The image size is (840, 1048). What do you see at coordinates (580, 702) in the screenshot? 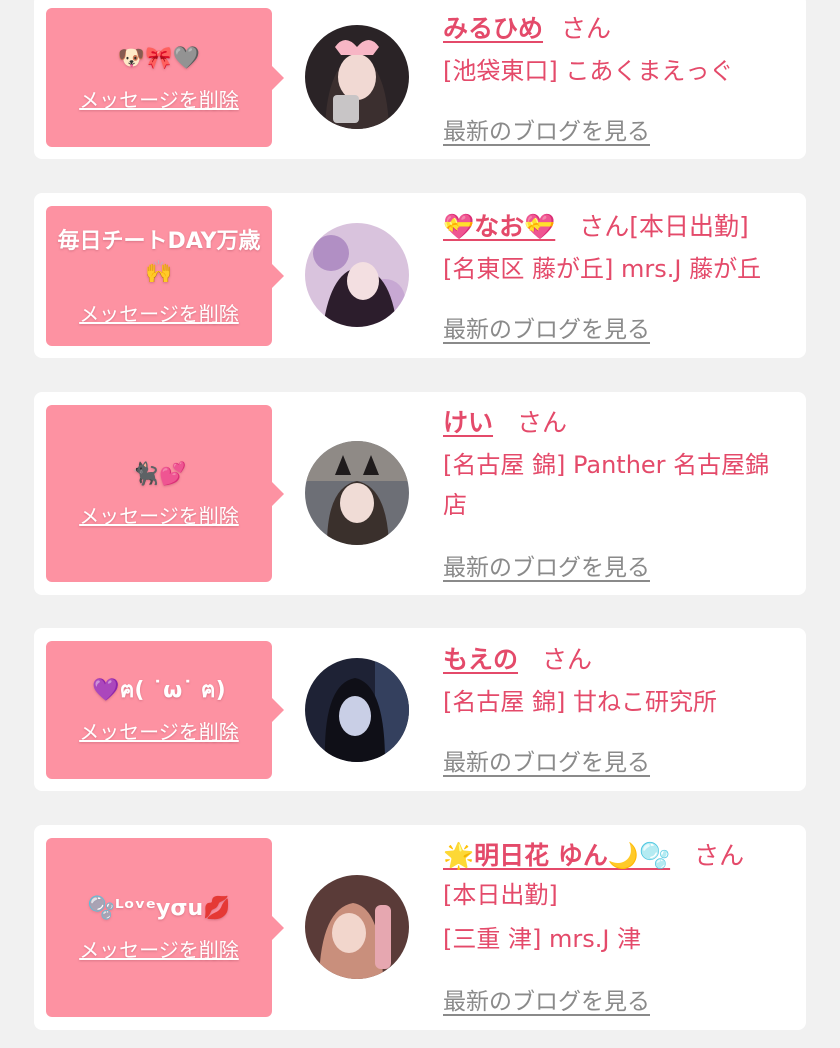
I see `shop-line: [名古屋 錦] 甘ねこ研究所` at bounding box center [580, 702].